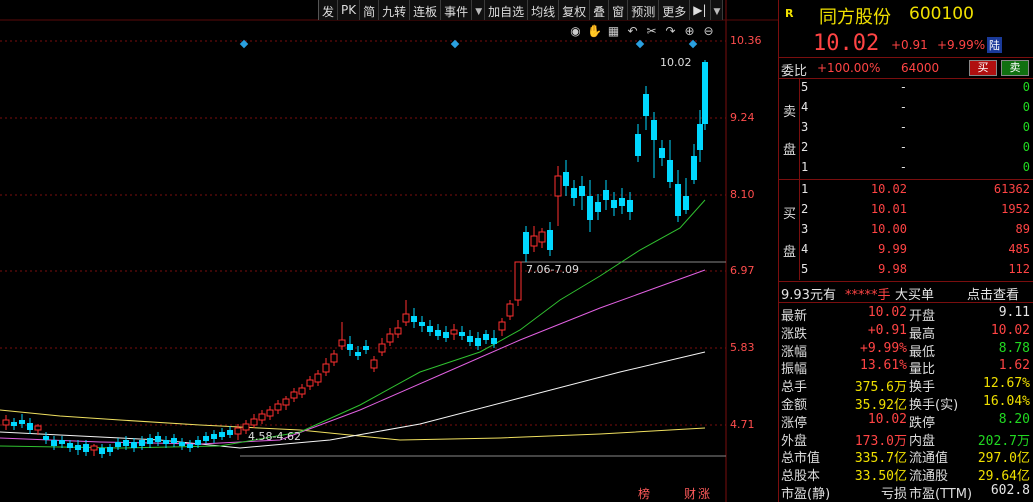 The height and width of the screenshot is (502, 1033). I want to click on stat-label: 振幅, so click(794, 370).